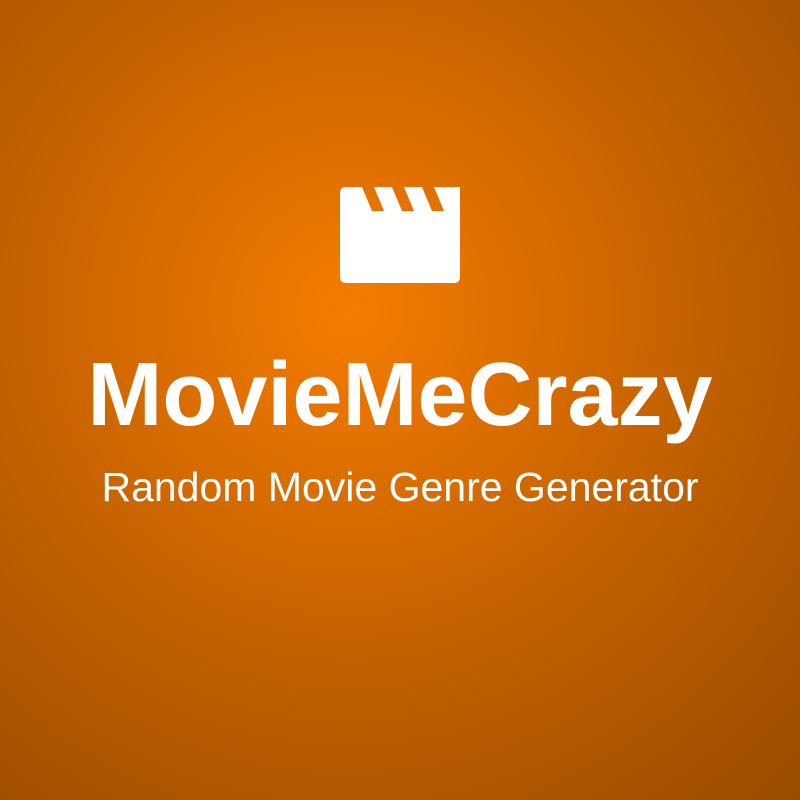  What do you see at coordinates (400, 235) in the screenshot?
I see `clapperboard-icon` at bounding box center [400, 235].